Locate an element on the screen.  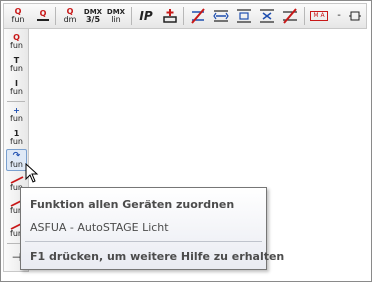
ip-icon: IP is located at coordinates (146, 16).